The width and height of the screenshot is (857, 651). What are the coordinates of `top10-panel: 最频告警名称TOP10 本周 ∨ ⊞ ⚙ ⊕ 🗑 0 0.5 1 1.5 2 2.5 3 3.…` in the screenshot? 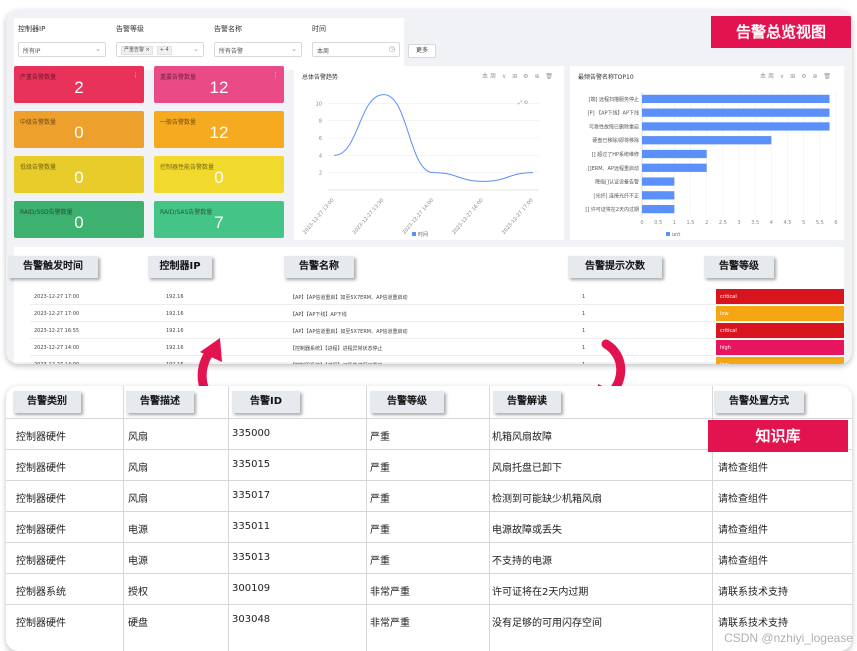 It's located at (707, 153).